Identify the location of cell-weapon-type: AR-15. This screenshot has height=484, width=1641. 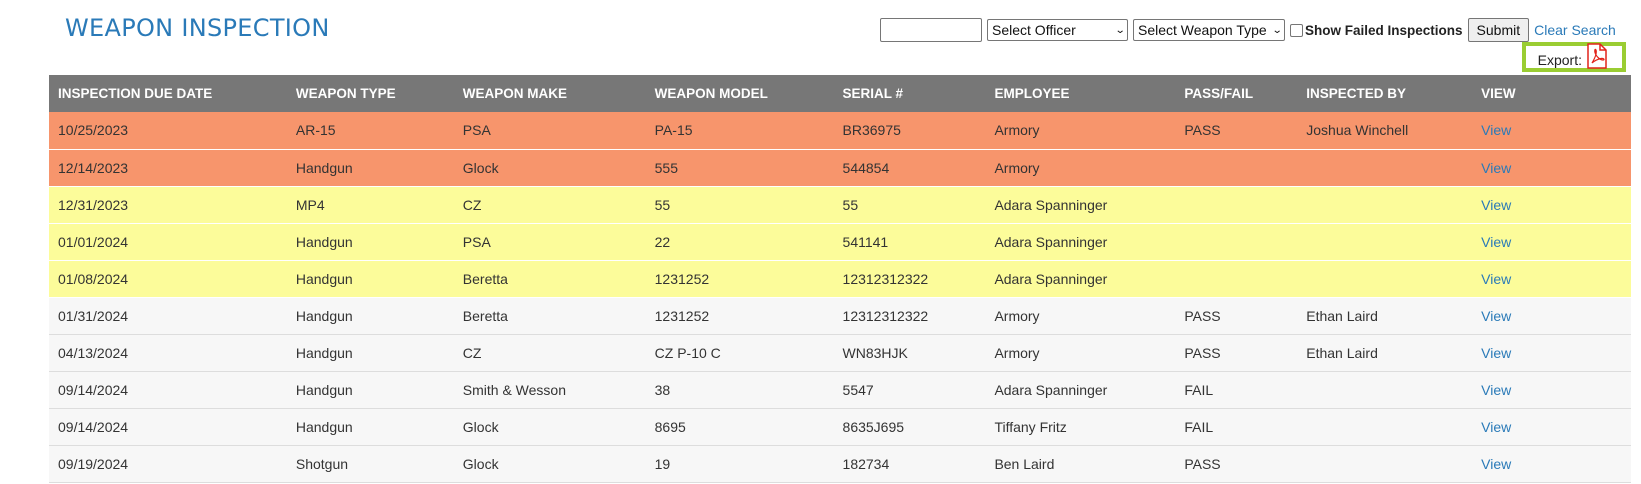
(315, 130).